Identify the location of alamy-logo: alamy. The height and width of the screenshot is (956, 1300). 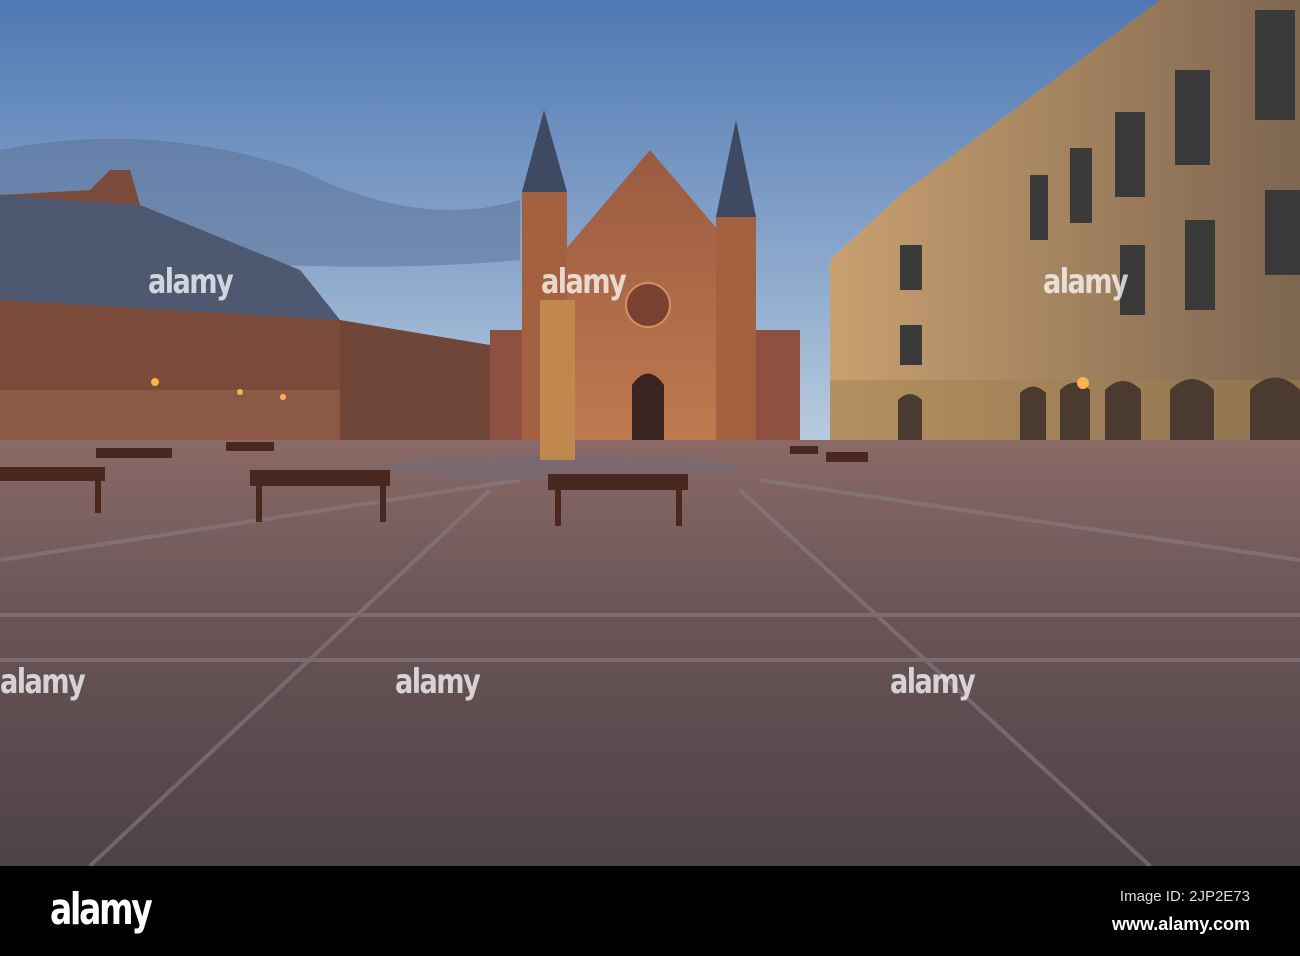
(101, 909).